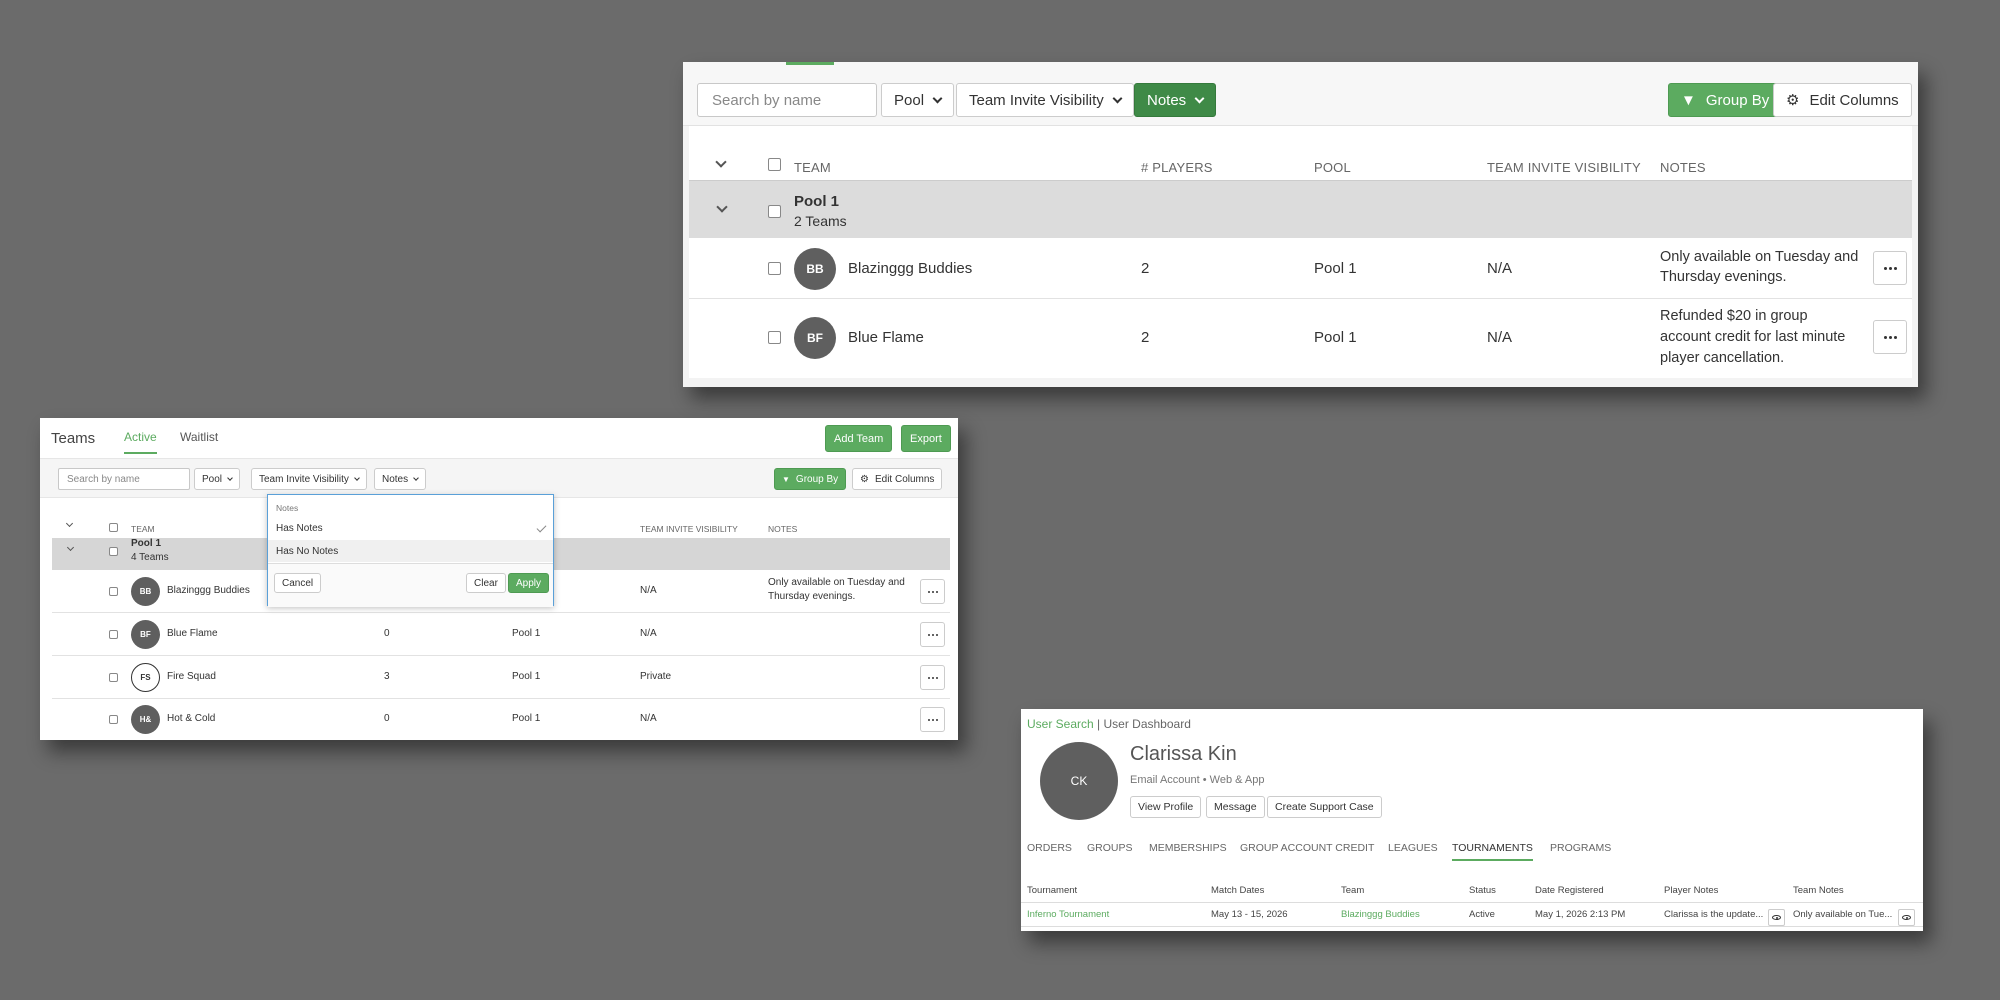 The width and height of the screenshot is (2000, 1000). Describe the element at coordinates (1177, 167) in the screenshot. I see `column-header-players: # PLAYERS` at that location.